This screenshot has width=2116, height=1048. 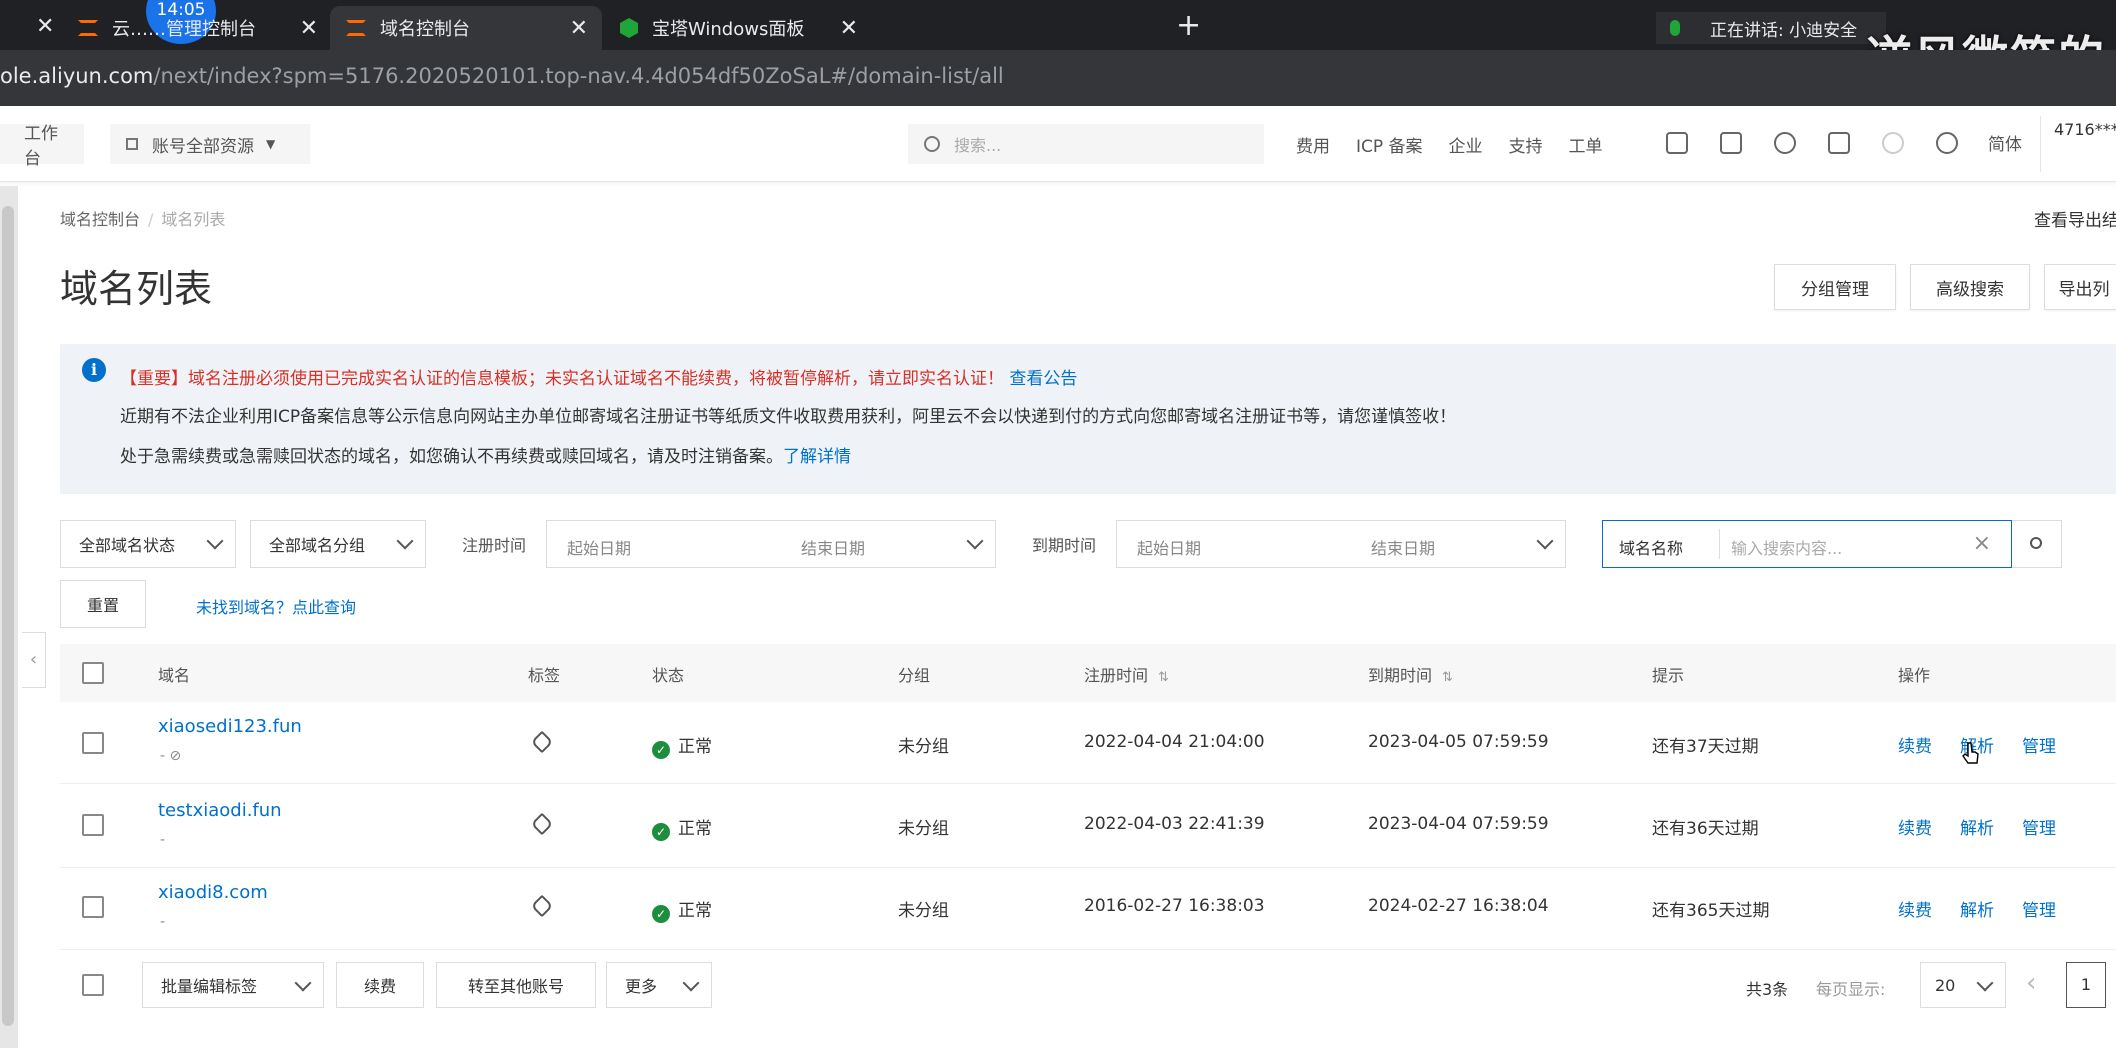 What do you see at coordinates (659, 985) in the screenshot?
I see `more-select: 更多` at bounding box center [659, 985].